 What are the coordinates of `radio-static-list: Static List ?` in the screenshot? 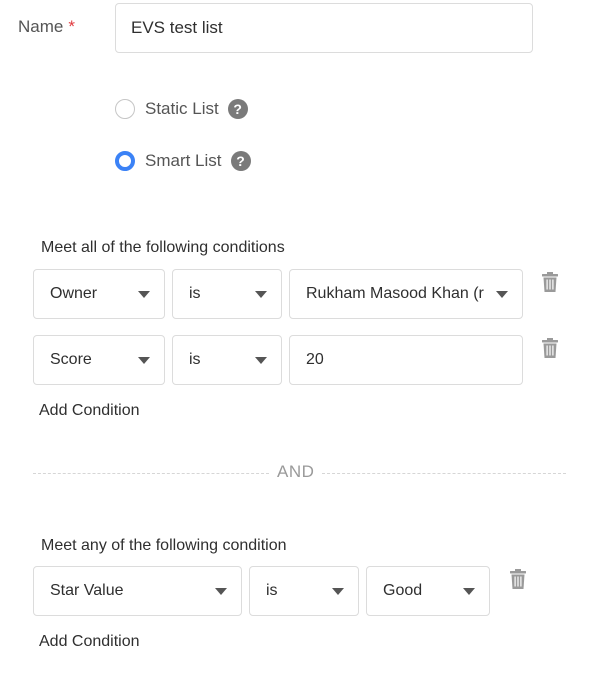 It's located at (181, 109).